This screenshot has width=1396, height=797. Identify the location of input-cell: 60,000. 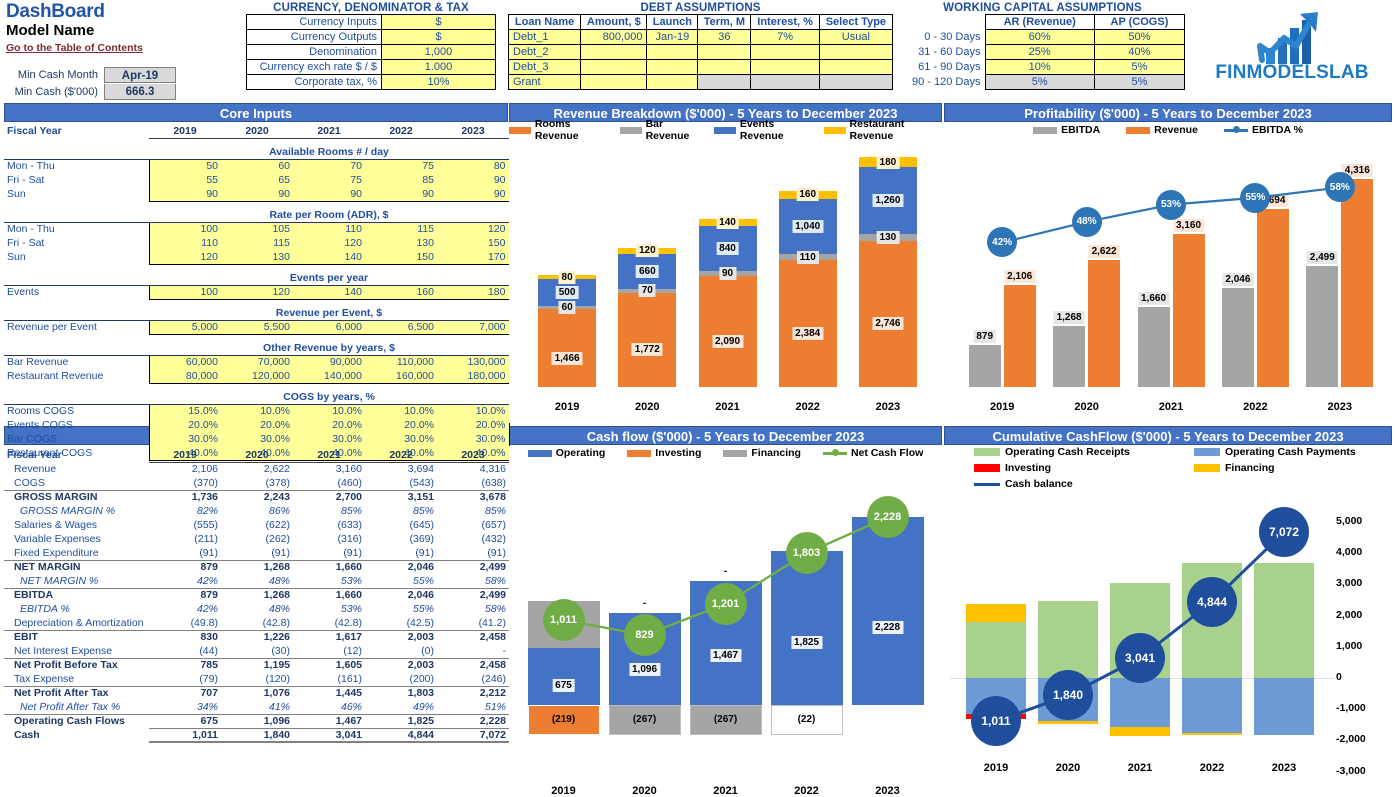
(184, 361).